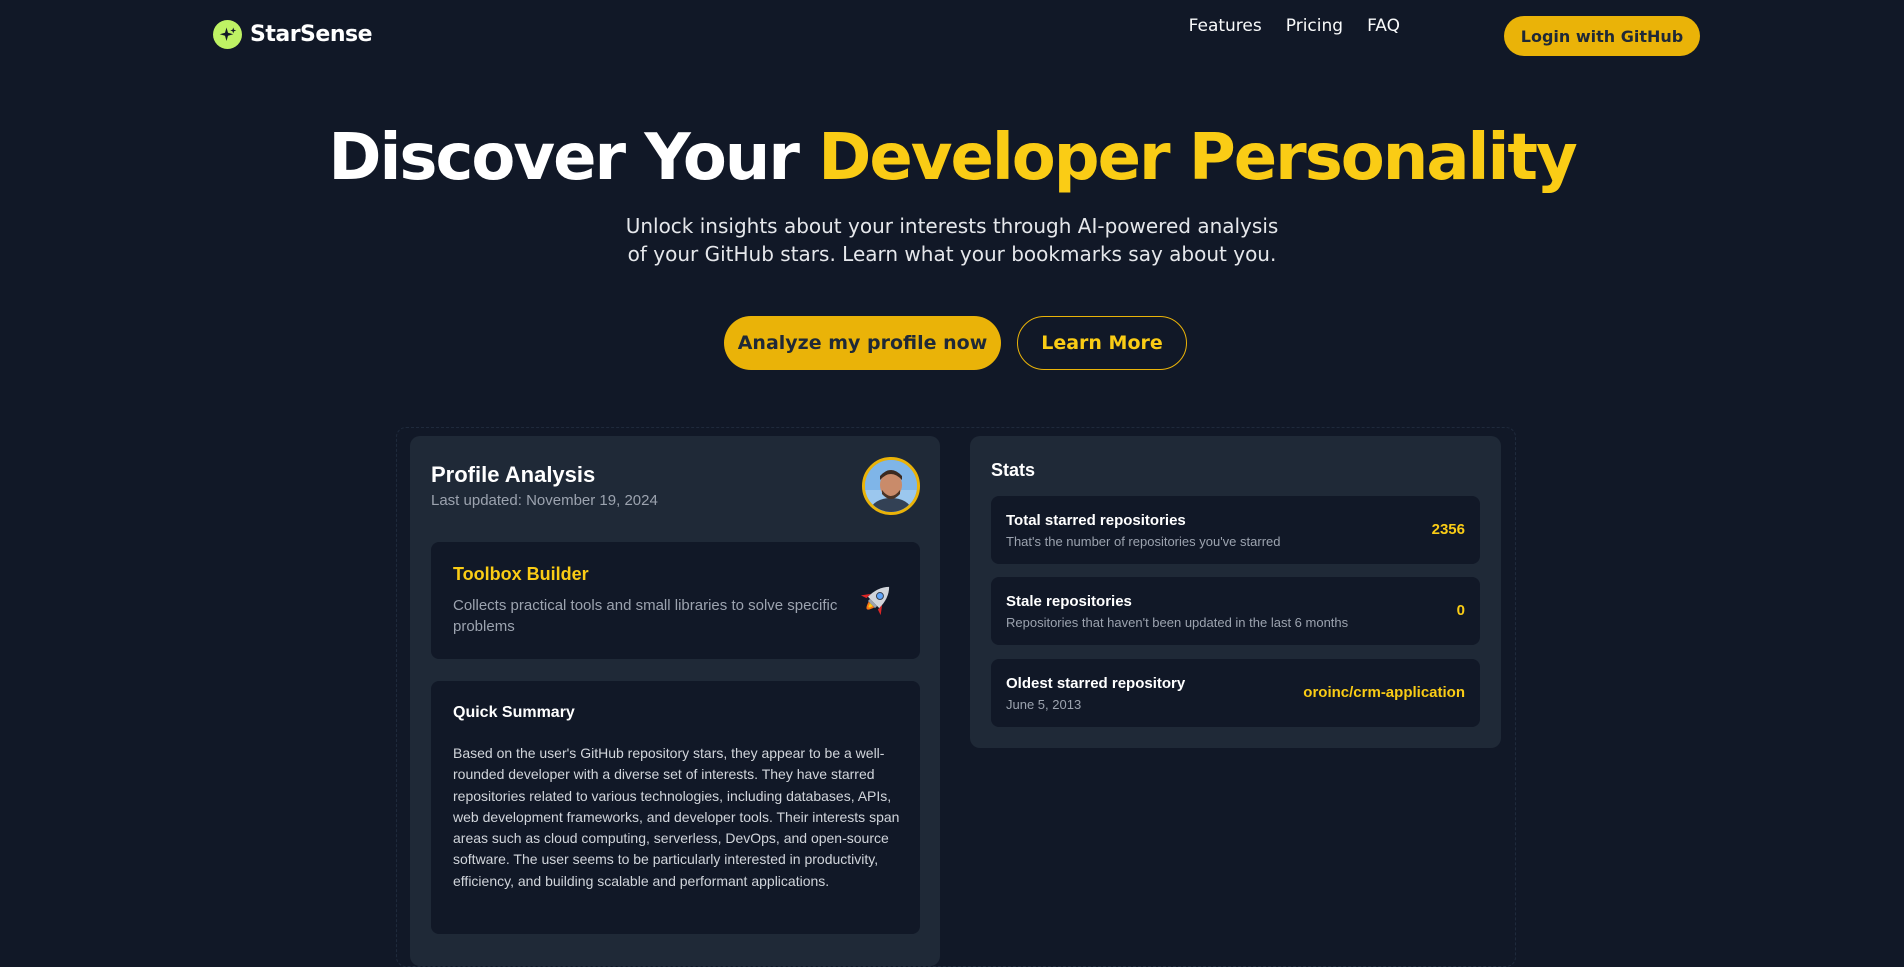 The width and height of the screenshot is (1904, 967). I want to click on nav-links: Features Pricing FAQ, so click(1294, 26).